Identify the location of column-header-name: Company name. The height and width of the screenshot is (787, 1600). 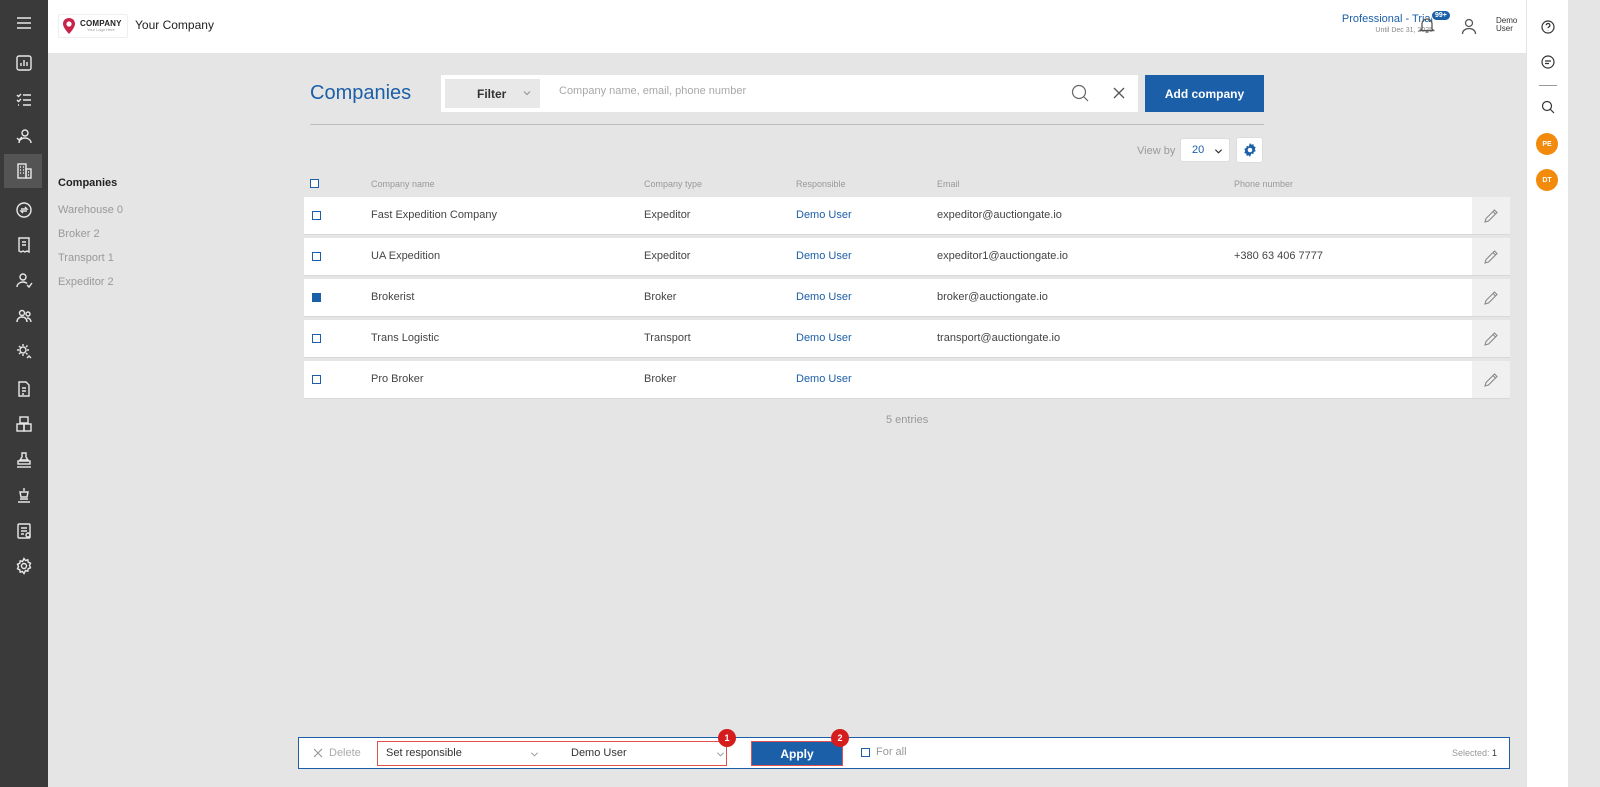
(403, 184).